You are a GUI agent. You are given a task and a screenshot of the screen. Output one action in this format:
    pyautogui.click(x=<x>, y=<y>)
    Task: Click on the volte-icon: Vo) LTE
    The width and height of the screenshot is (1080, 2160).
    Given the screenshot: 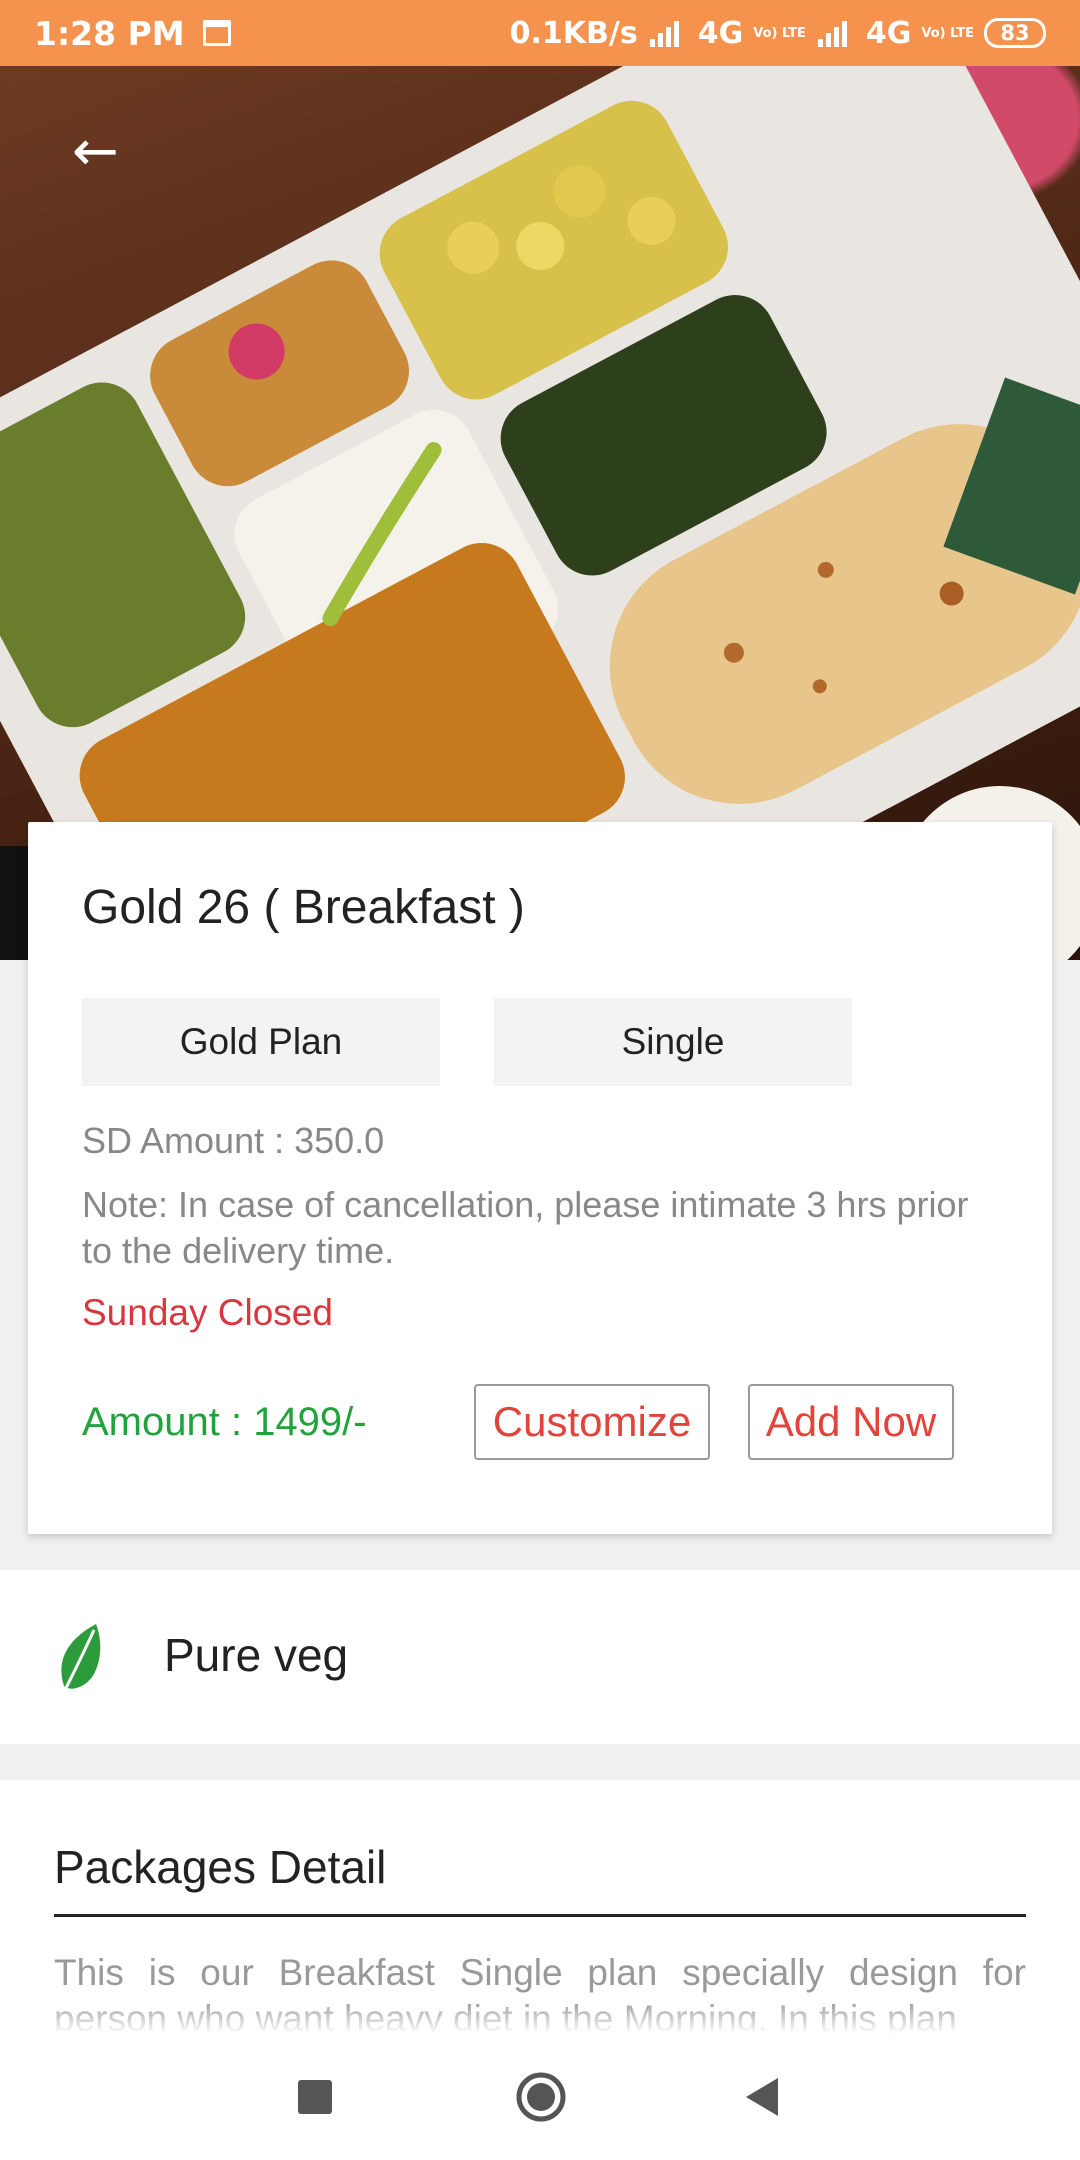 What is the action you would take?
    pyautogui.click(x=779, y=33)
    